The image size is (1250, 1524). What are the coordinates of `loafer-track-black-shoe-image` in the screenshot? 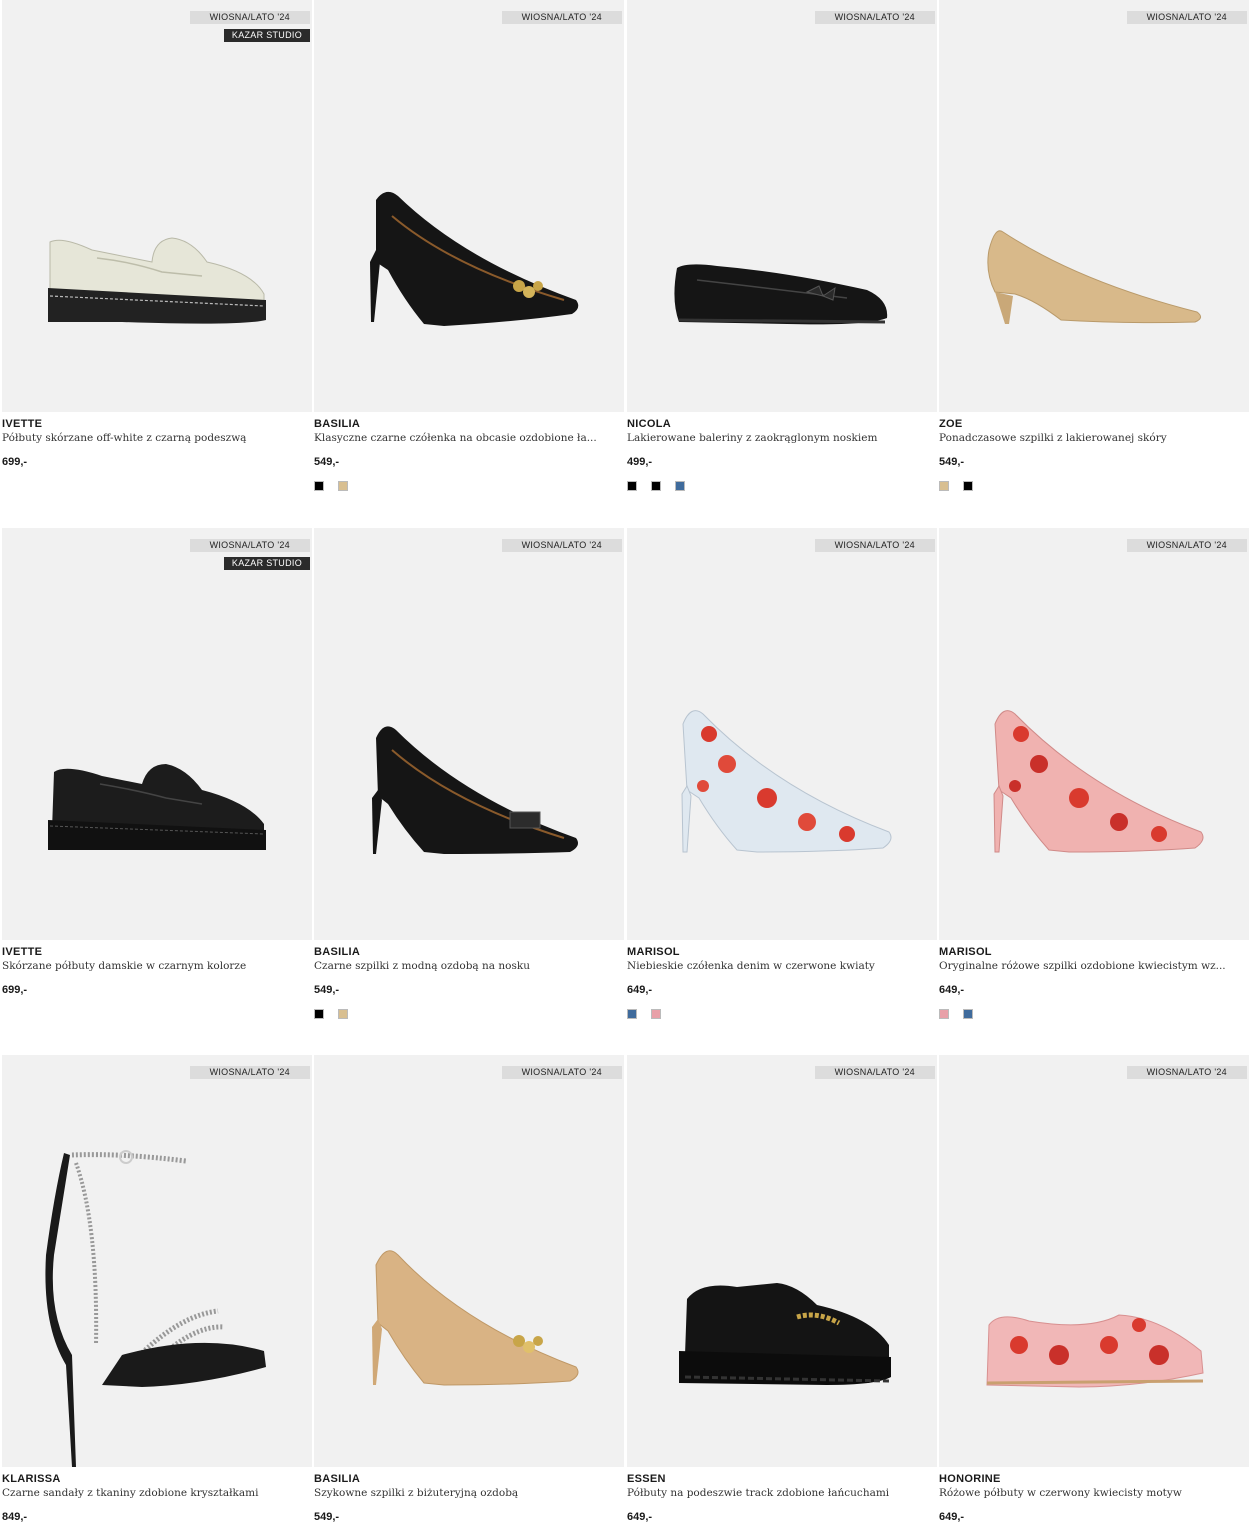 It's located at (785, 1334).